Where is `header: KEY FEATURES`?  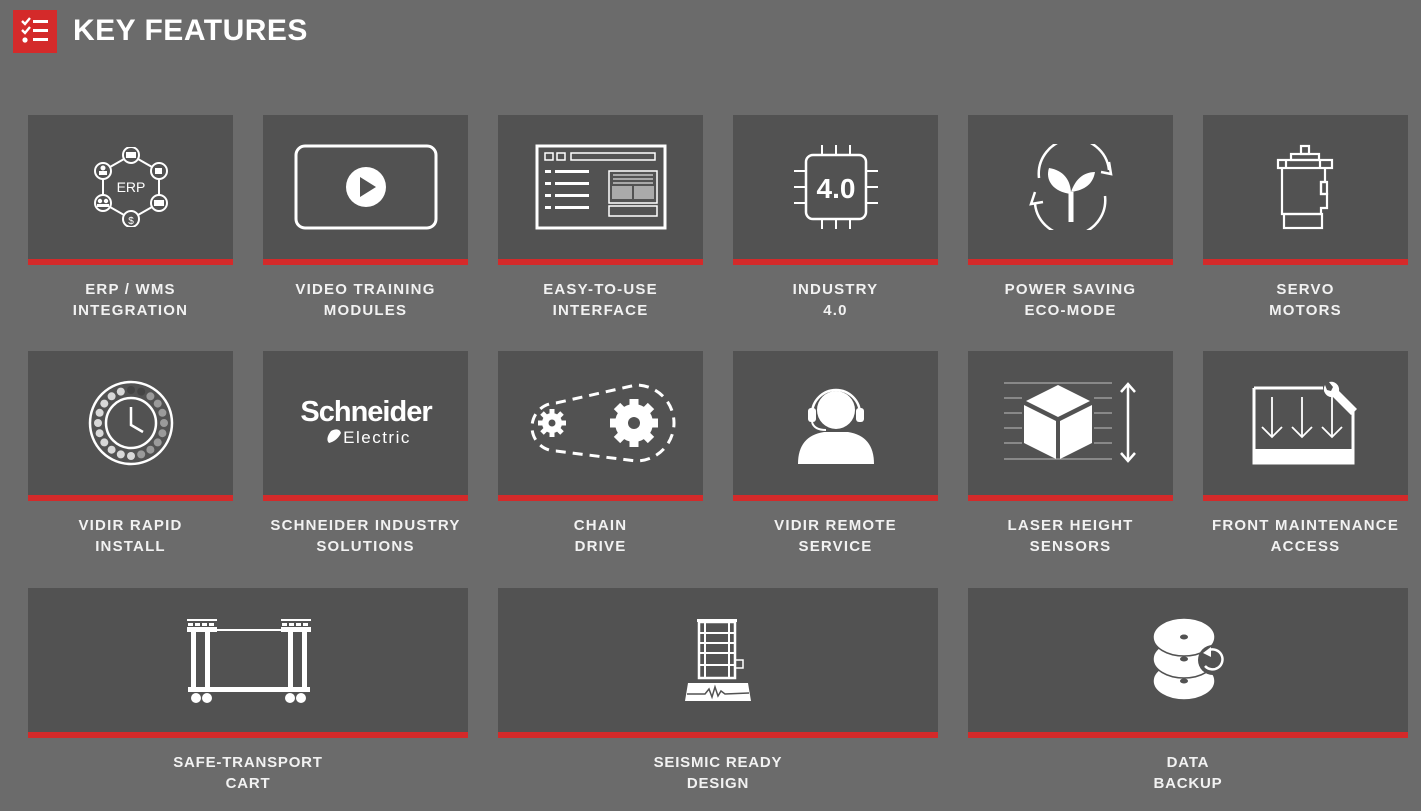 header: KEY FEATURES is located at coordinates (160, 31).